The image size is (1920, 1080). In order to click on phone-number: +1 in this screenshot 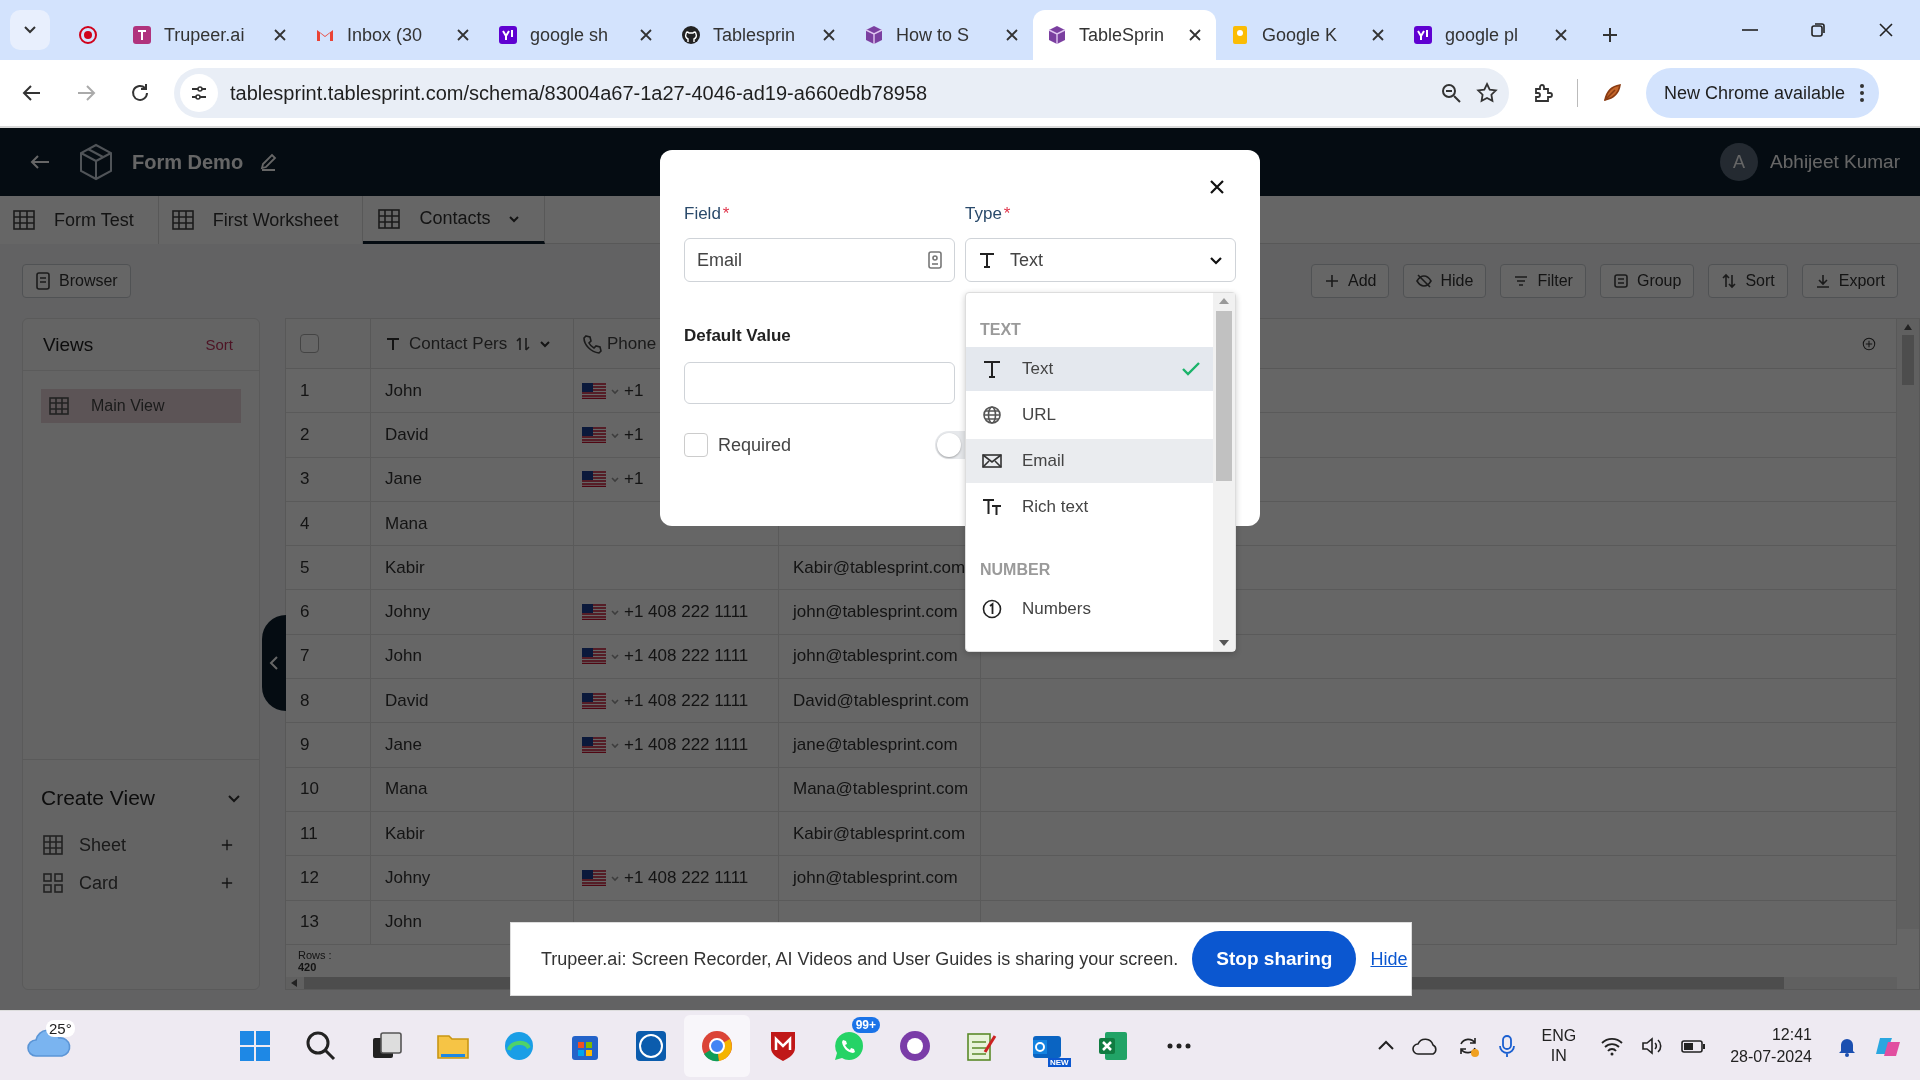, I will do `click(634, 434)`.